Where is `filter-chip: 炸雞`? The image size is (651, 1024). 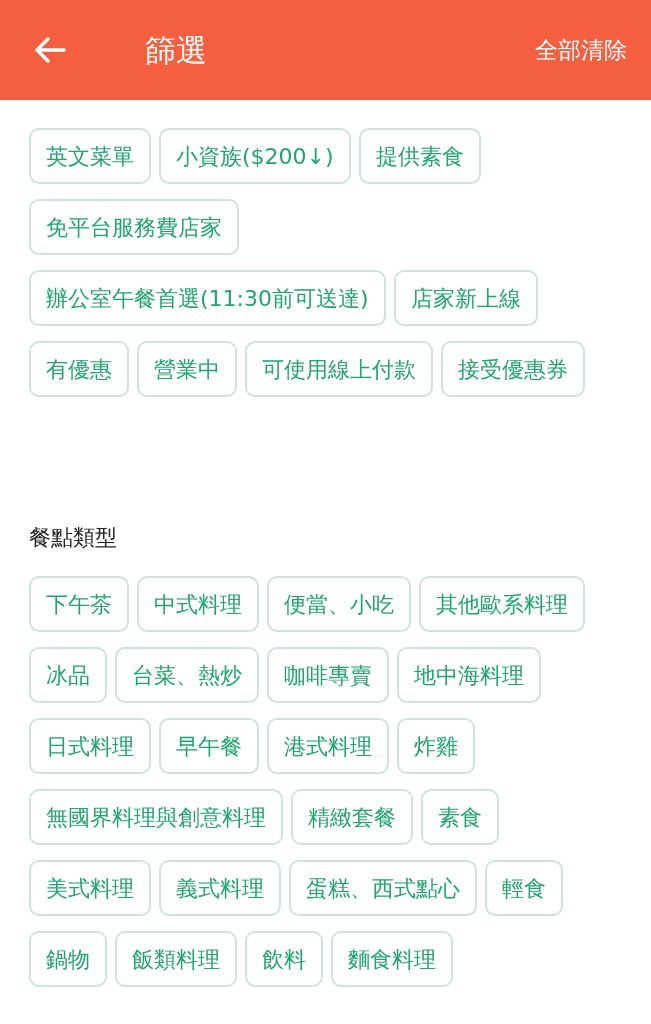 filter-chip: 炸雞 is located at coordinates (436, 746).